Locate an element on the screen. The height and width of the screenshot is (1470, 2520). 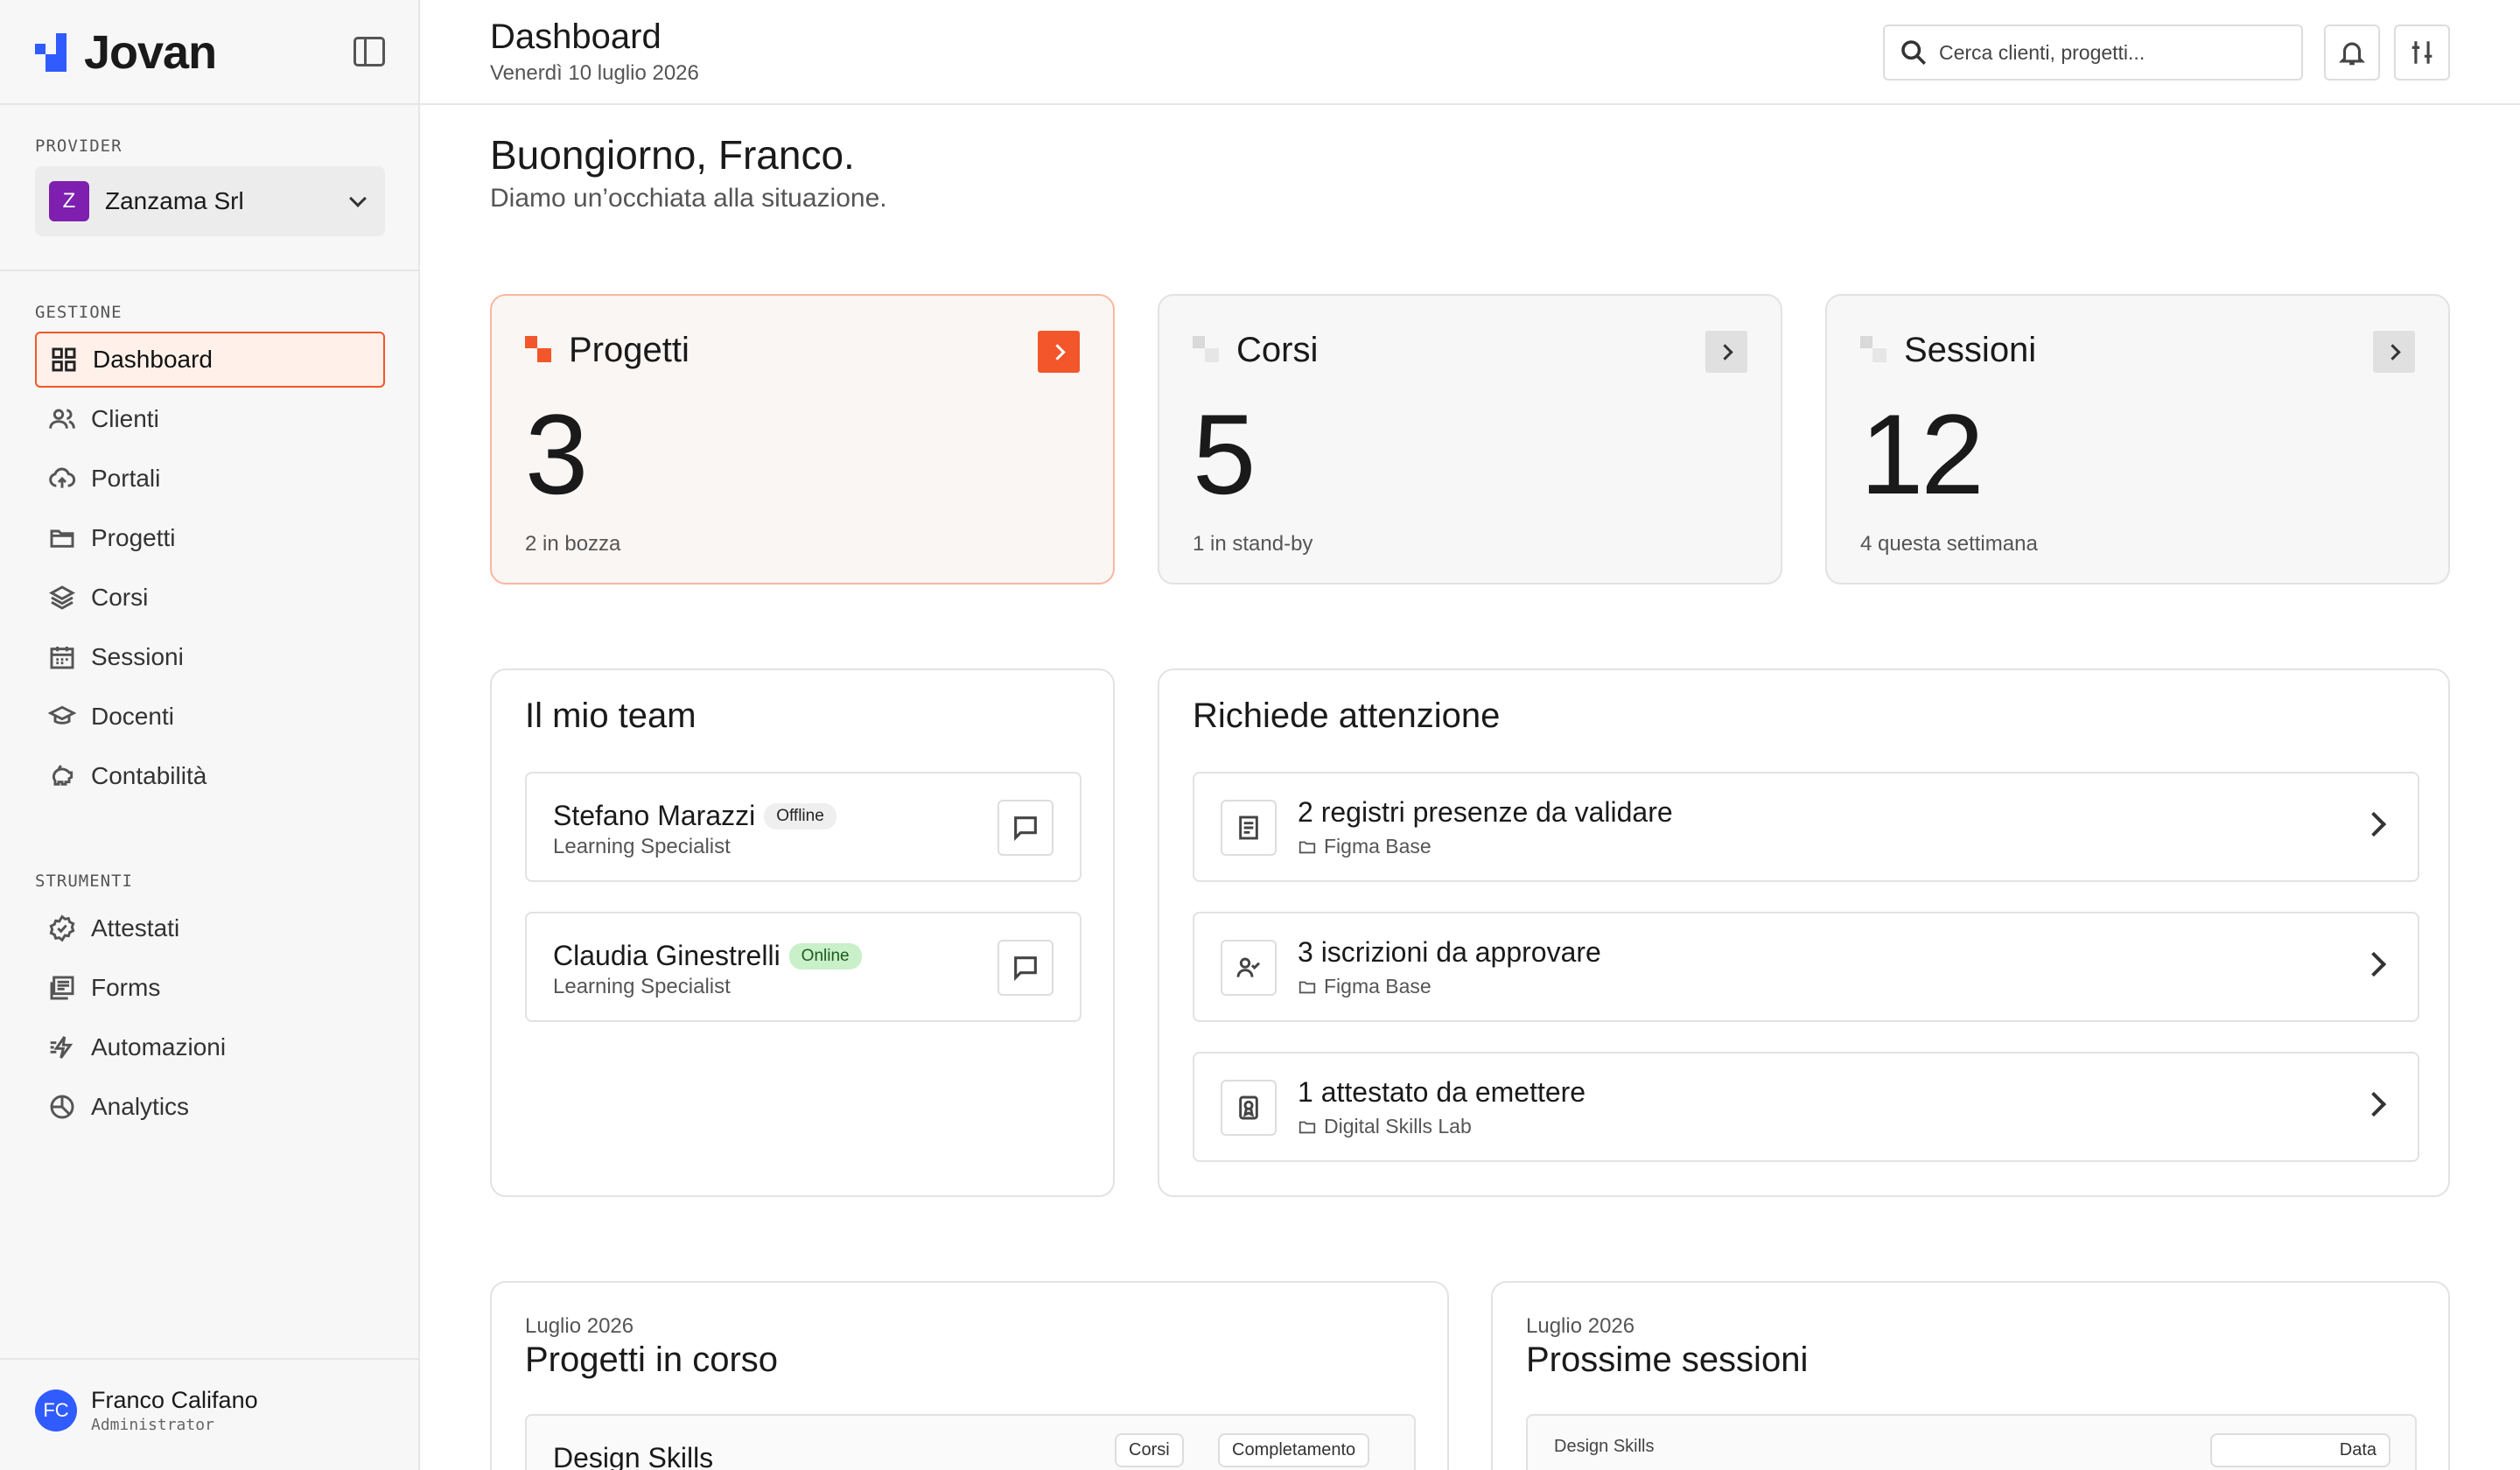
sidebar-item-portali: Portali is located at coordinates (210, 479).